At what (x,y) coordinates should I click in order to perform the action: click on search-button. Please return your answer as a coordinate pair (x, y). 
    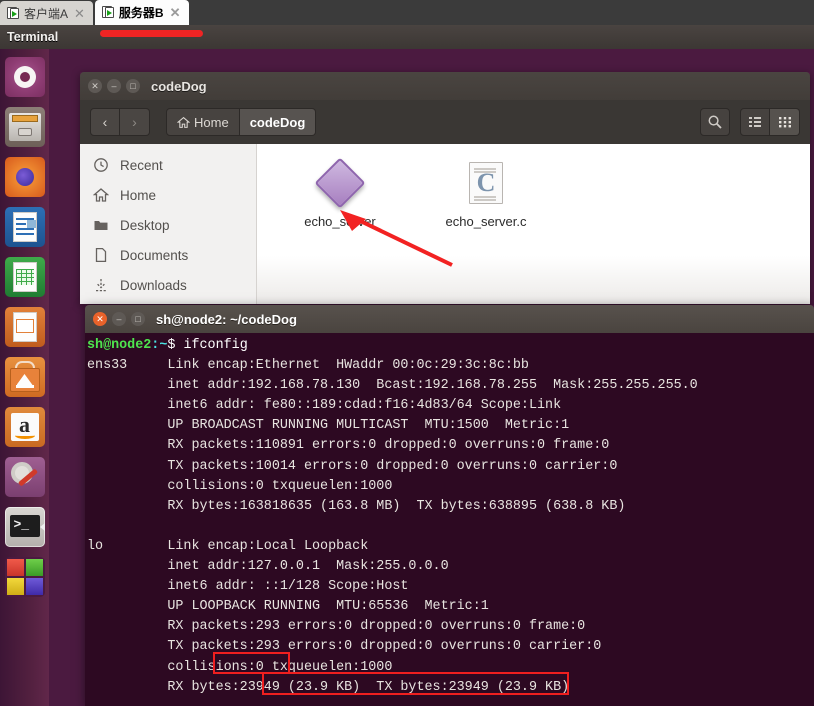
    Looking at the image, I should click on (715, 122).